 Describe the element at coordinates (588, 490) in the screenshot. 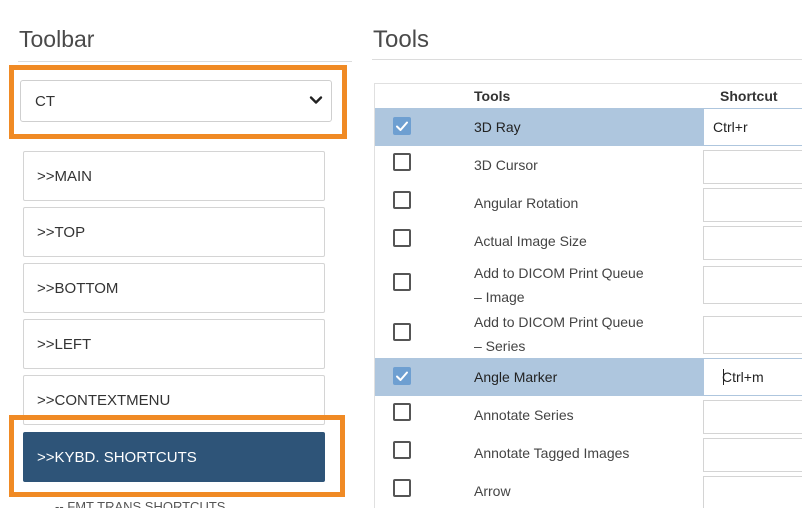

I see `table-row: Arrow` at that location.